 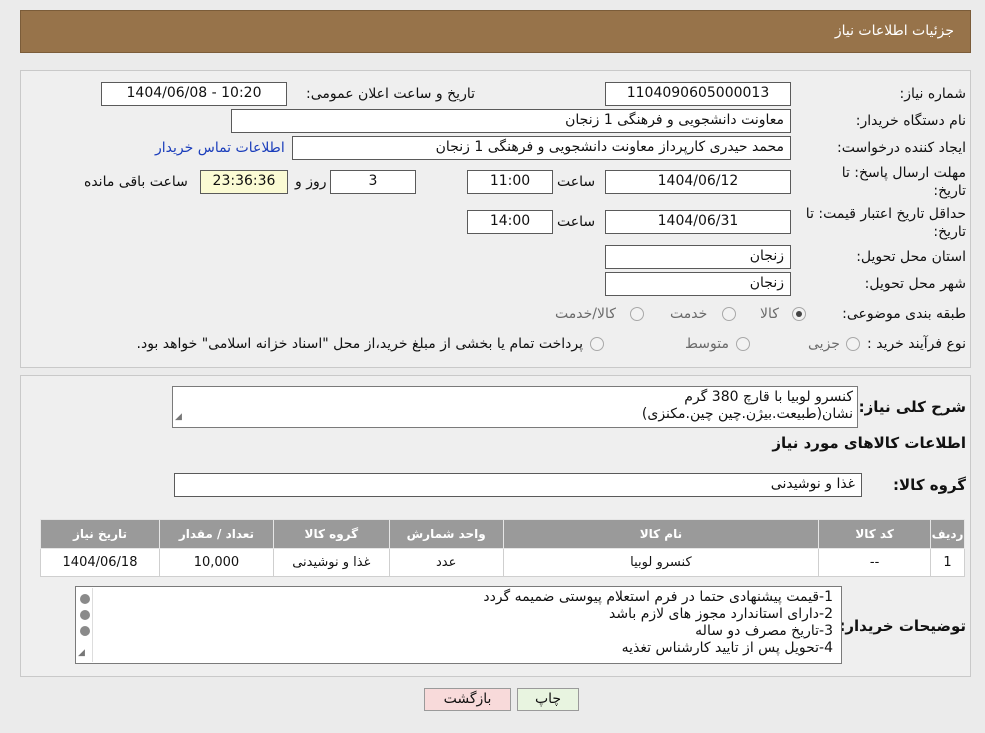 What do you see at coordinates (949, 232) in the screenshot?
I see `validity-label-2: تاریخ:` at bounding box center [949, 232].